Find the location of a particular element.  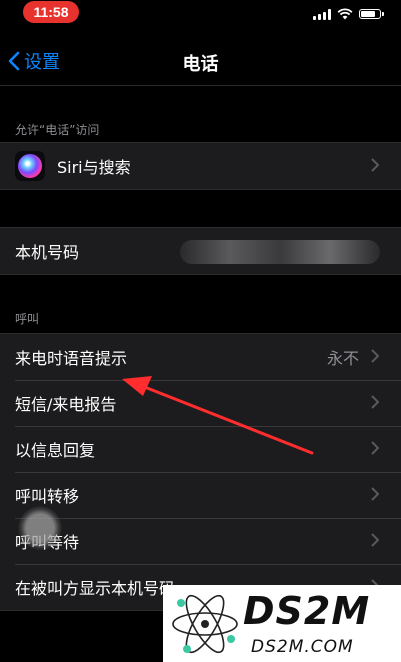

watermark-brand: DS2M is located at coordinates (307, 611).